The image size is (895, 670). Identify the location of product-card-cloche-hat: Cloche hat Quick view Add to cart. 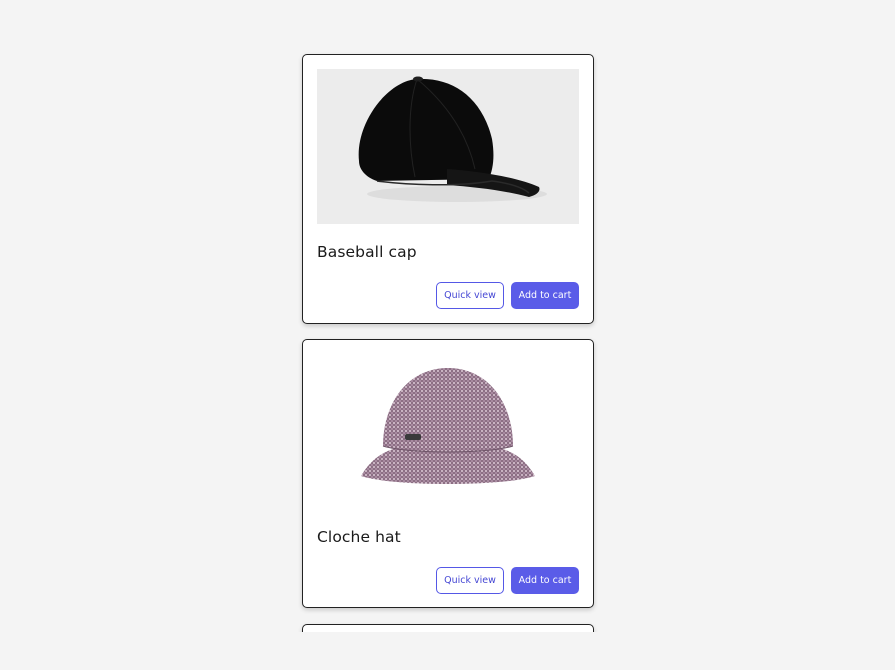
(448, 473).